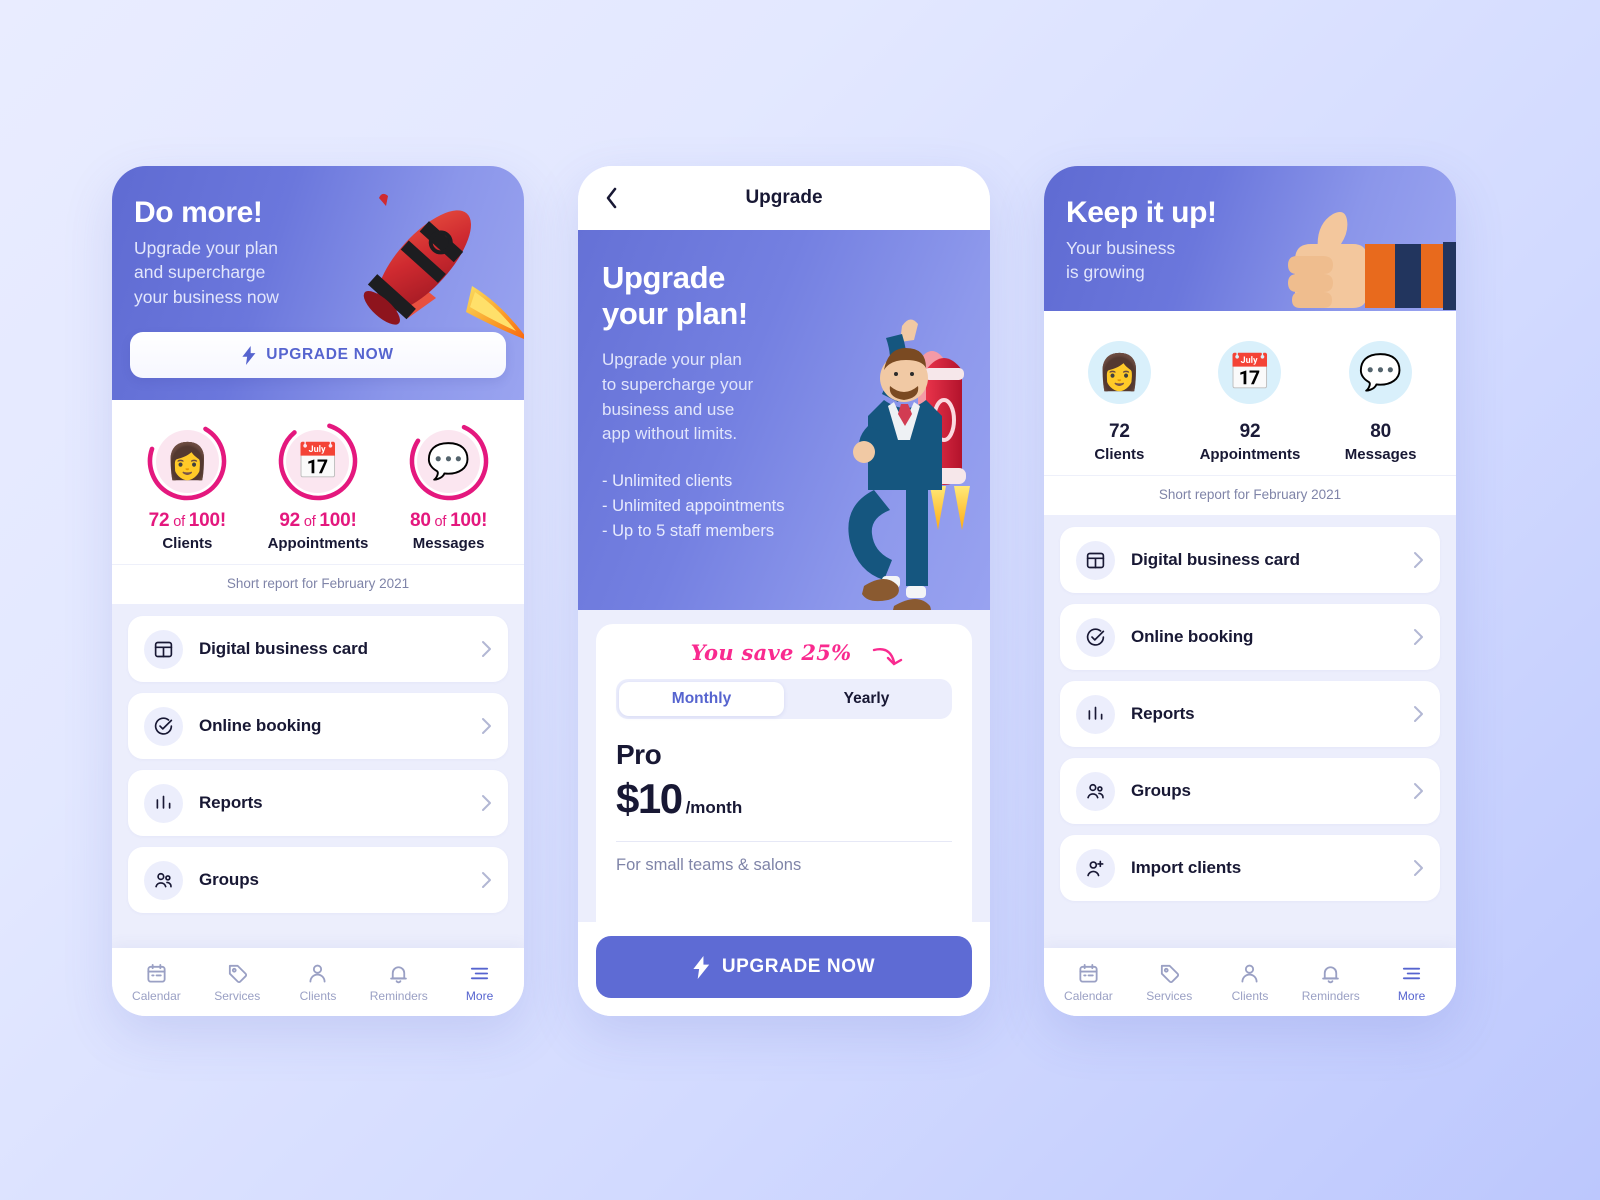  Describe the element at coordinates (1249, 973) in the screenshot. I see `person-icon` at that location.